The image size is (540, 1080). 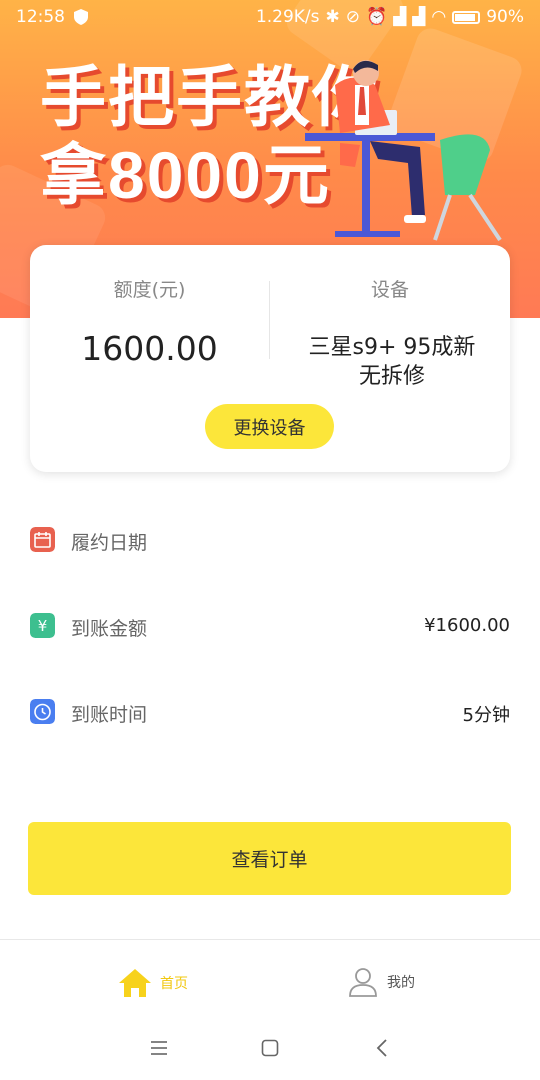 I want to click on status-bar: 12:58 1.29K/s ✱ ⊘ ⏰ ▟ ▟ ◠ 90%, so click(x=270, y=17).